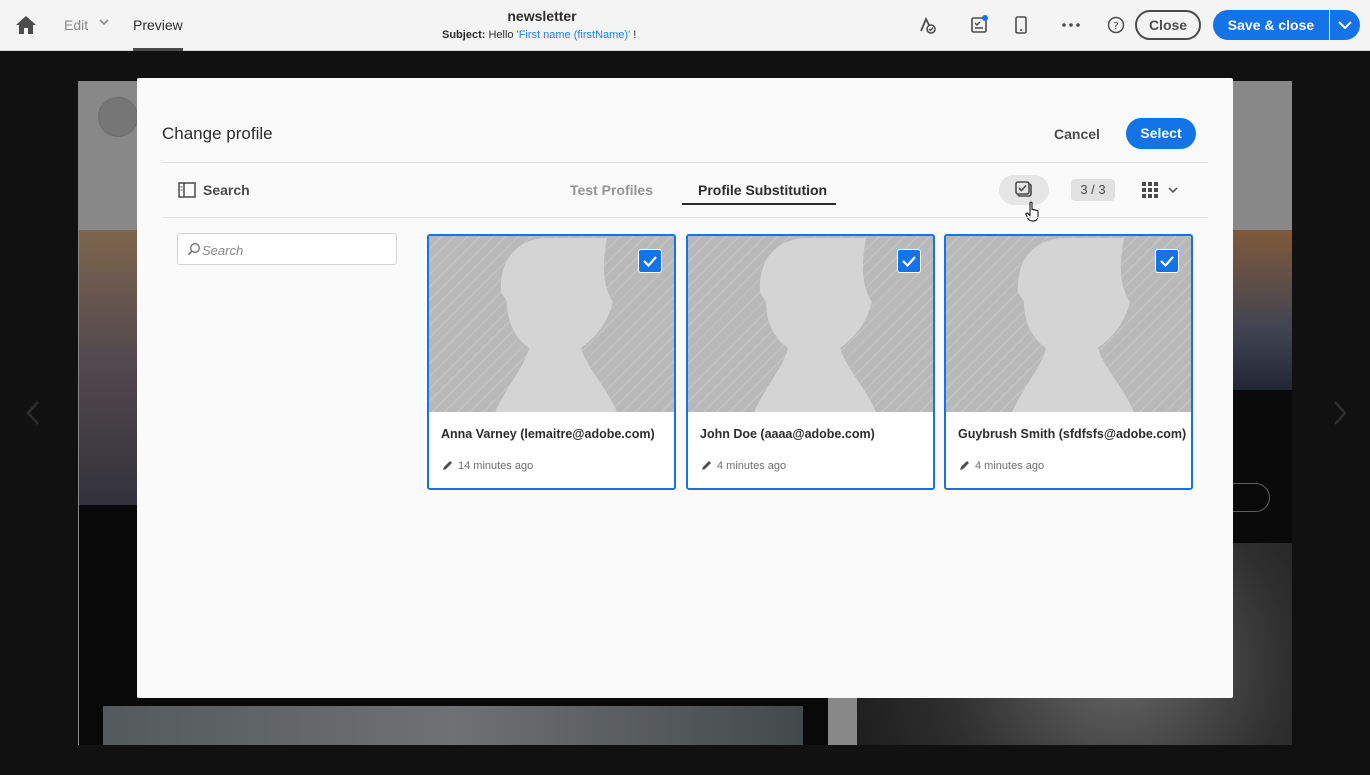  Describe the element at coordinates (633, 35) in the screenshot. I see `subject-suffix: !` at that location.